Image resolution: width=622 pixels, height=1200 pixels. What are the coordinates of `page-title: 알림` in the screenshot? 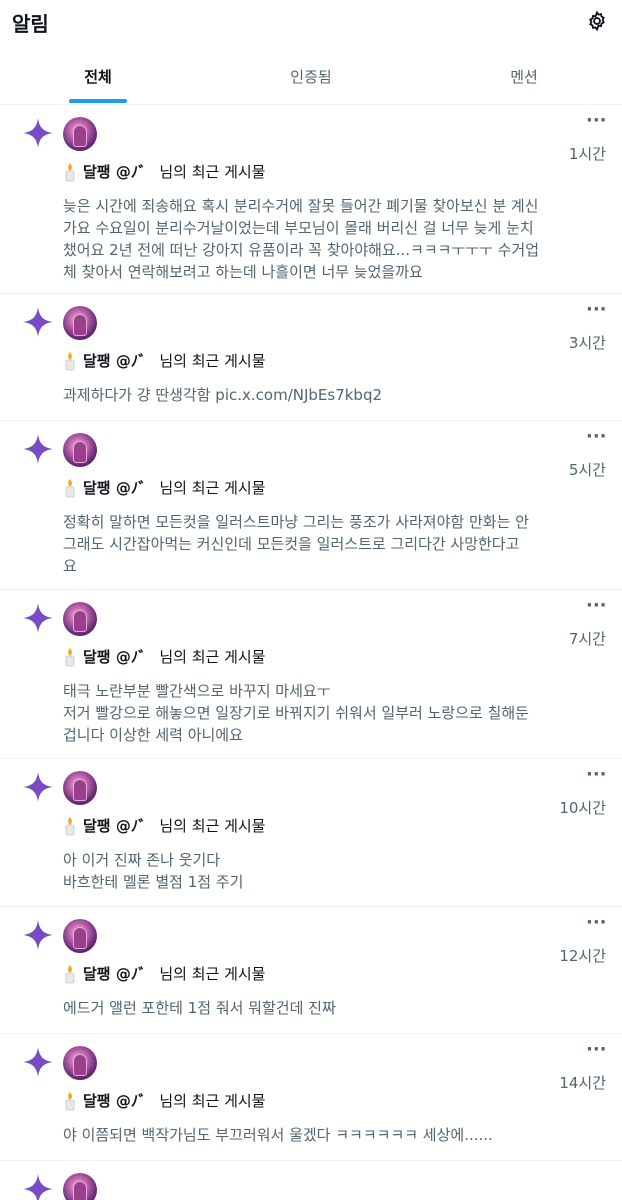 It's located at (30, 24).